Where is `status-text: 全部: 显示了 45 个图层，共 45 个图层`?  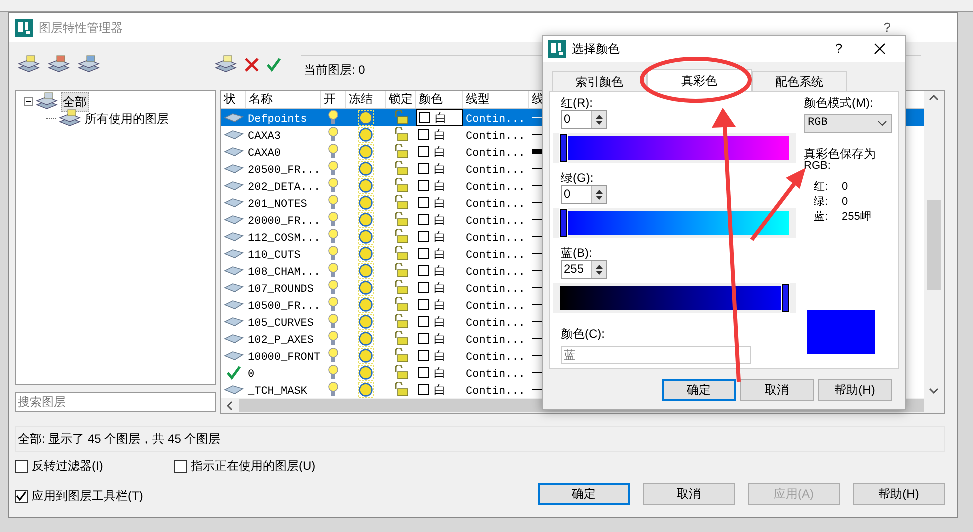
status-text: 全部: 显示了 45 个图层，共 45 个图层 is located at coordinates (119, 439).